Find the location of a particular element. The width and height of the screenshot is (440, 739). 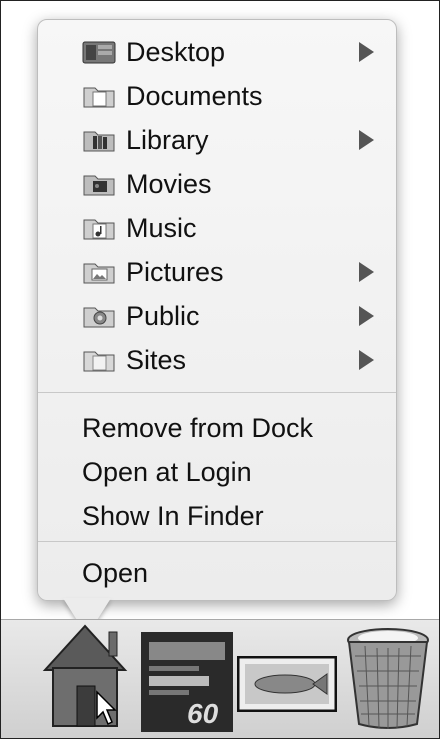

public-folder-icon is located at coordinates (99, 316).